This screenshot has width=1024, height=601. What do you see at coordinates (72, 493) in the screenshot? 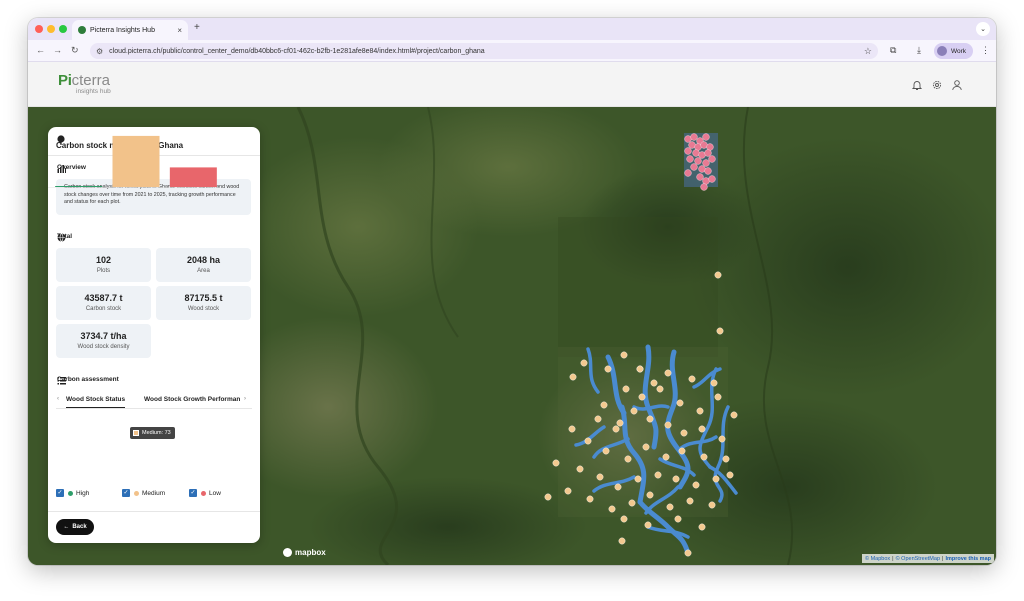
I see `legend-item-high: ✓ High` at bounding box center [72, 493].